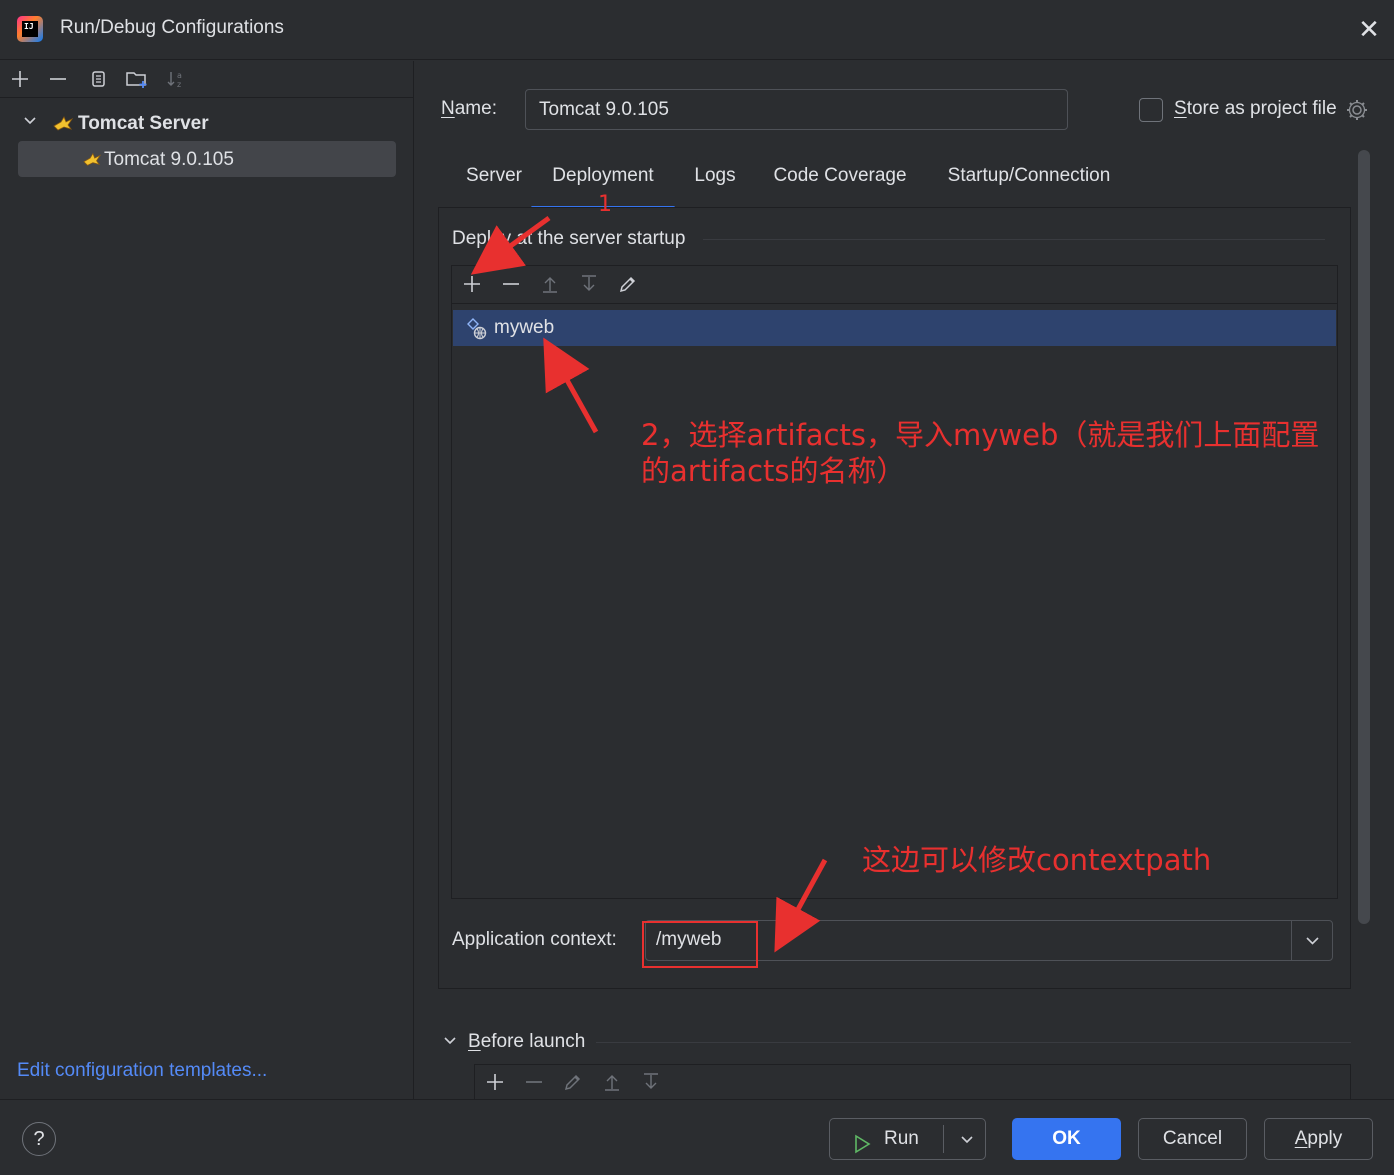 The image size is (1394, 1175). I want to click on list-item: myweb, so click(894, 328).